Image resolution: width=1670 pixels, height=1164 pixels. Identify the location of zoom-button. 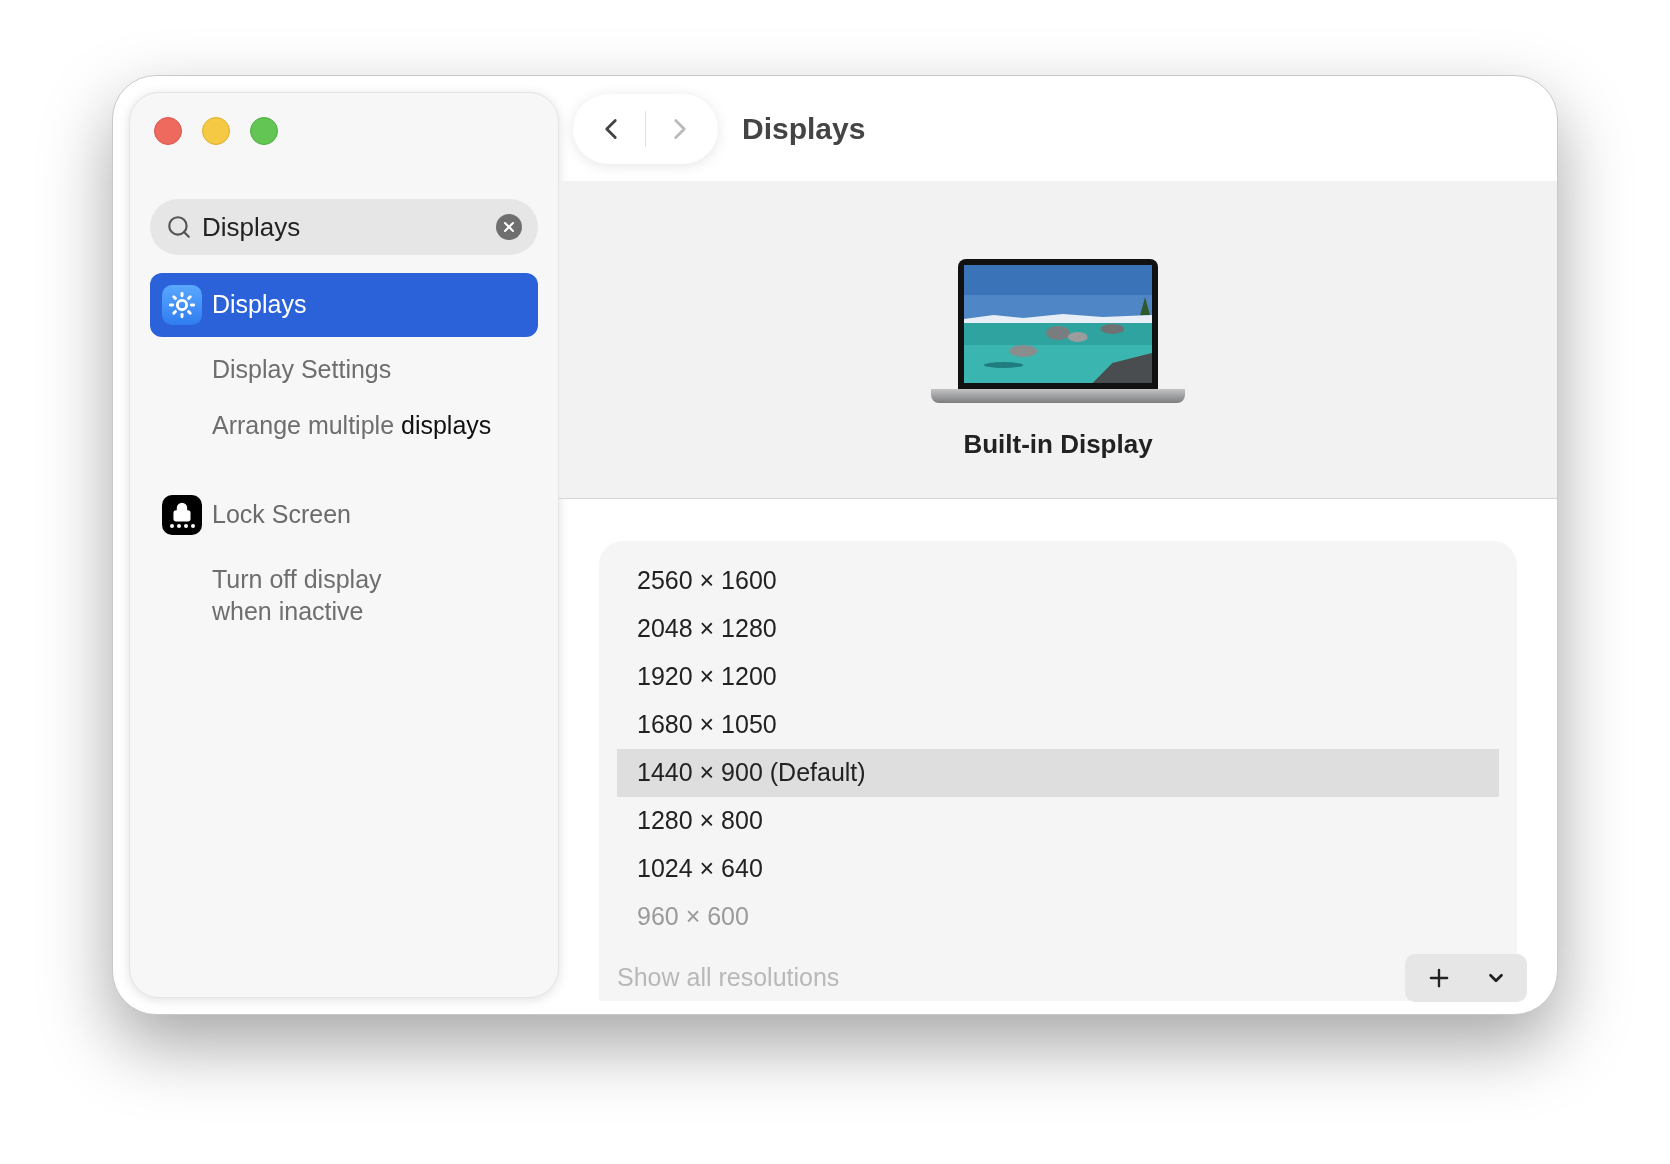
(264, 131).